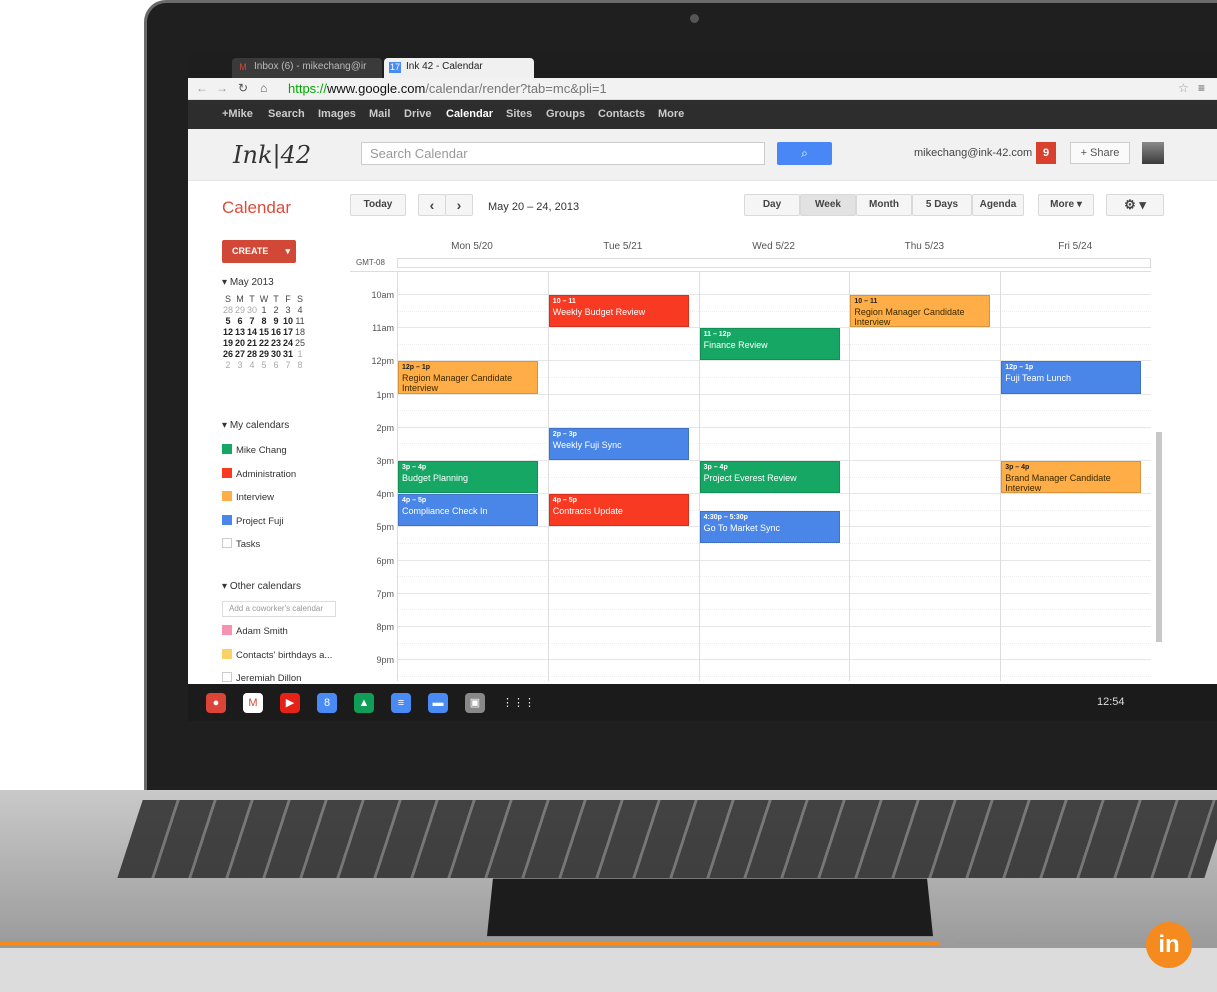  What do you see at coordinates (263, 88) in the screenshot?
I see `home-icon: ⌂` at bounding box center [263, 88].